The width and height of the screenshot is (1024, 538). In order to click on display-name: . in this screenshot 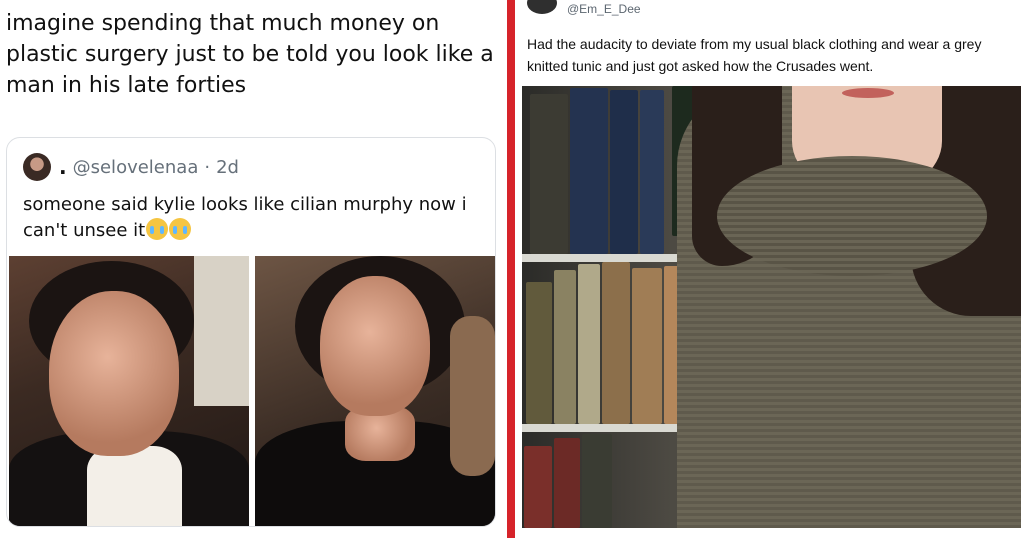, I will do `click(63, 167)`.